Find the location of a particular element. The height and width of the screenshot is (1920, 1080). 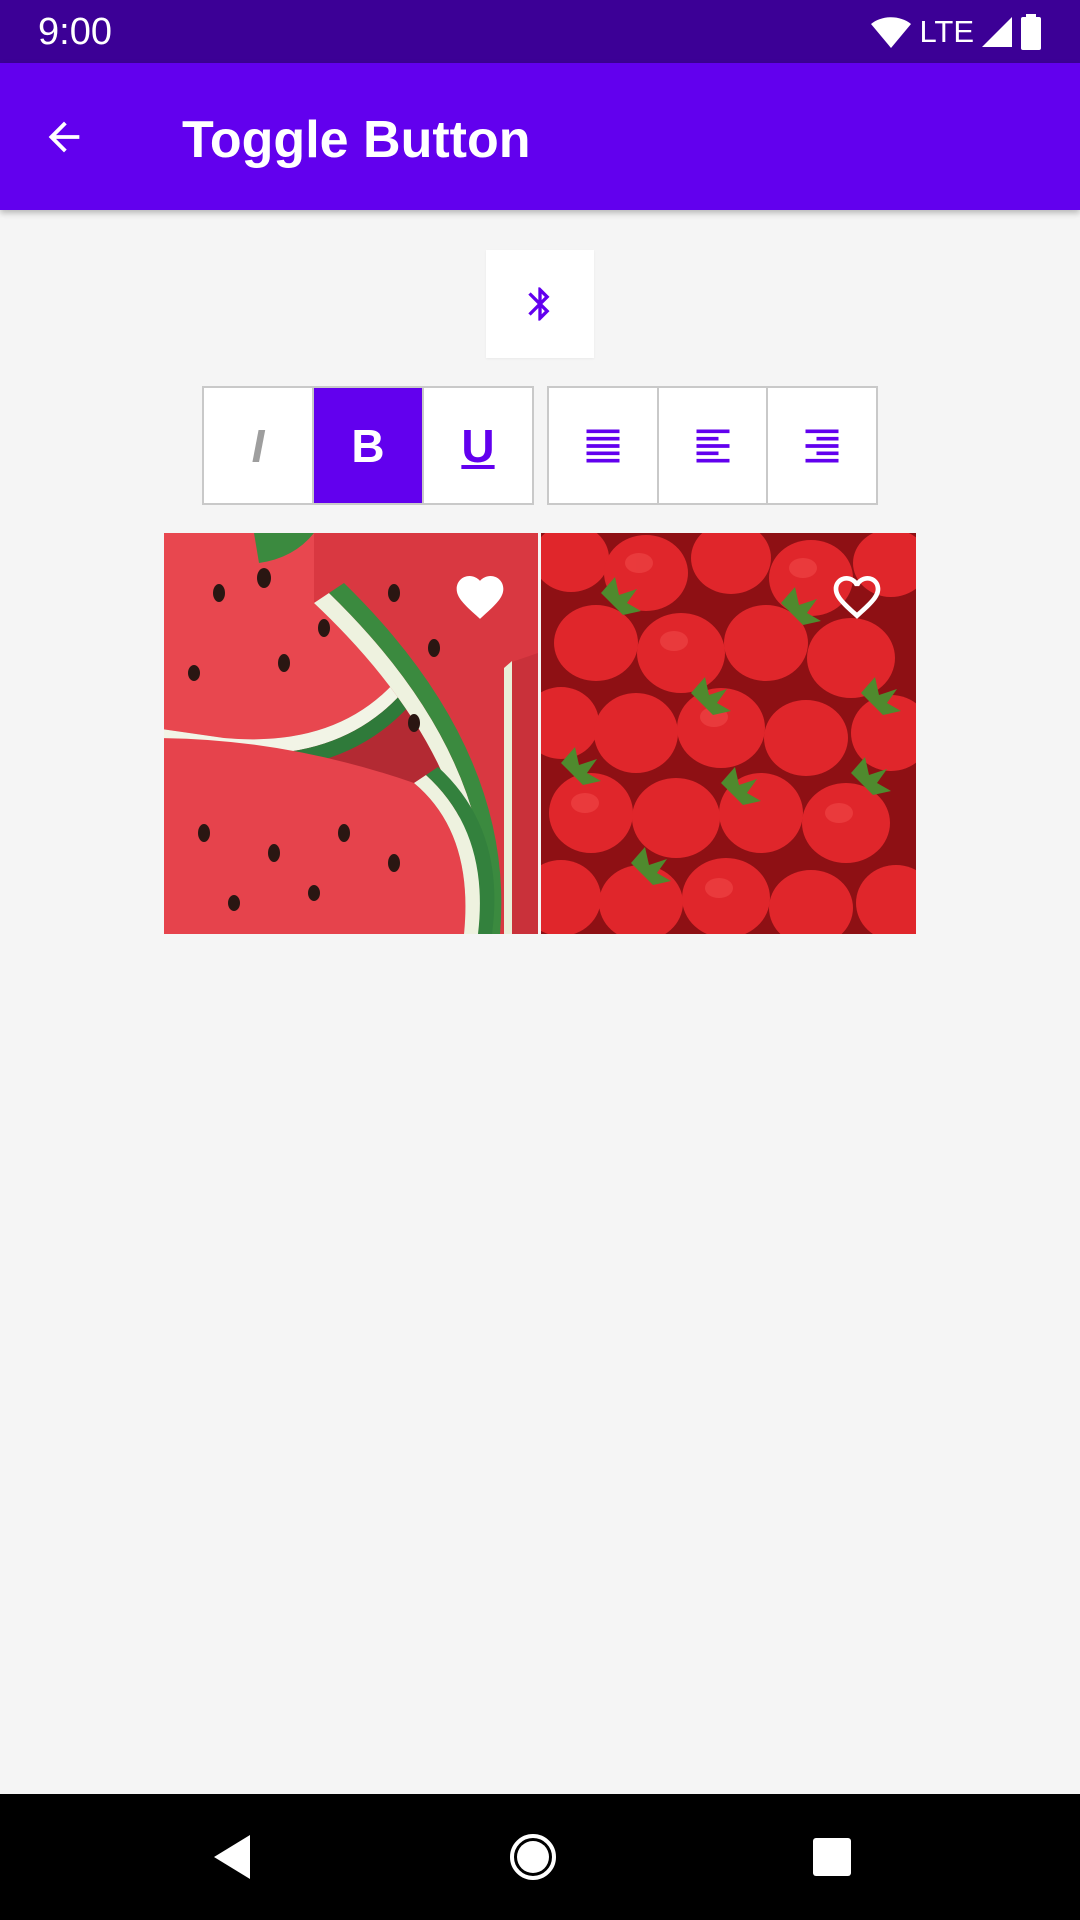

watermelon-image-card is located at coordinates (351, 733).